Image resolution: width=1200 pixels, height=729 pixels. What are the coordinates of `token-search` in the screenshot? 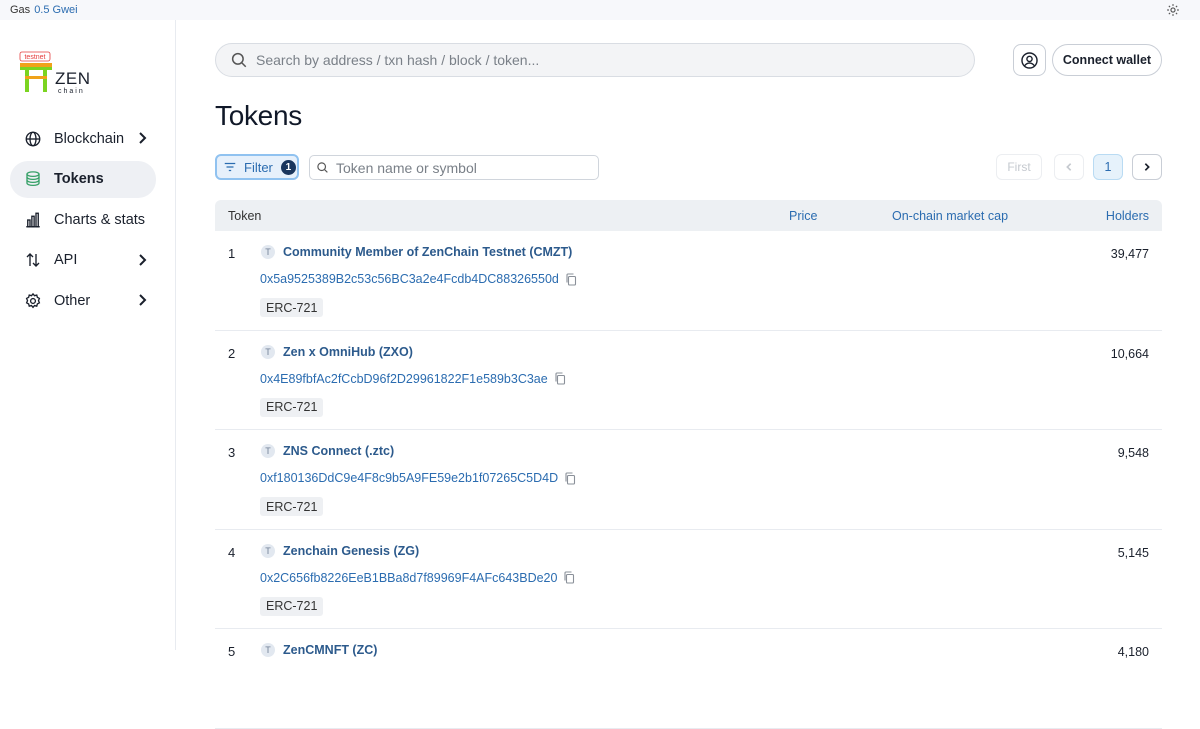 It's located at (454, 167).